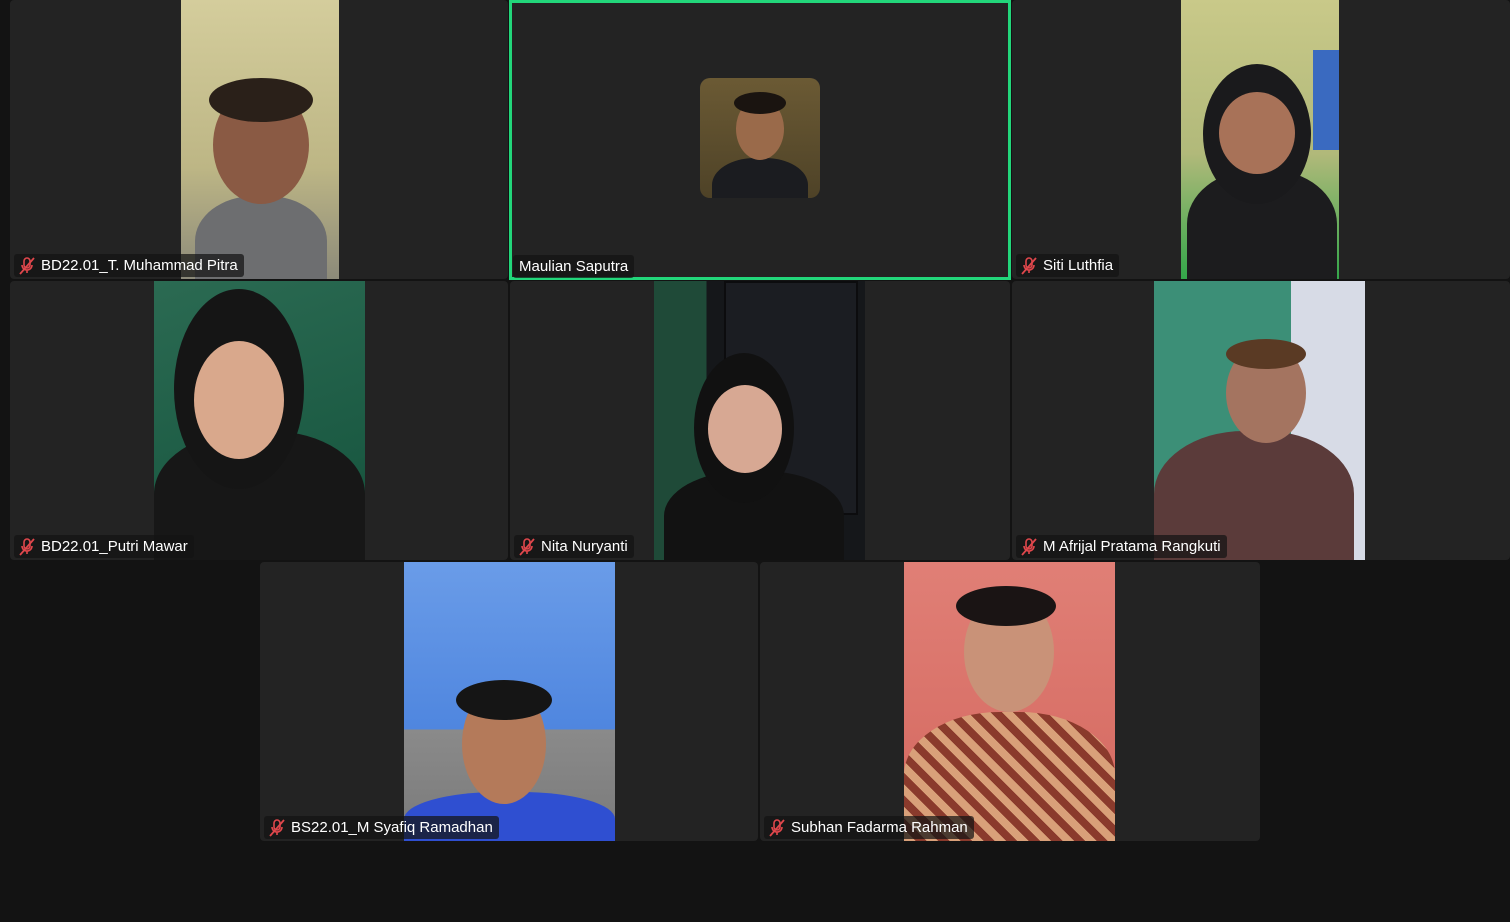 The image size is (1510, 922). I want to click on participant-tile-active-speaker: Maulian Saputra, so click(760, 140).